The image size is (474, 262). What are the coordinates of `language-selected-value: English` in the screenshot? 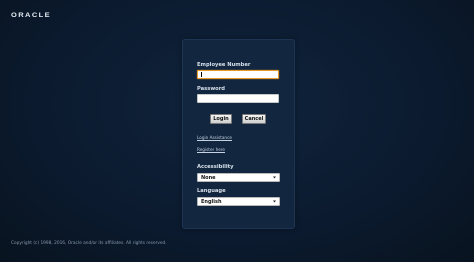 It's located at (211, 202).